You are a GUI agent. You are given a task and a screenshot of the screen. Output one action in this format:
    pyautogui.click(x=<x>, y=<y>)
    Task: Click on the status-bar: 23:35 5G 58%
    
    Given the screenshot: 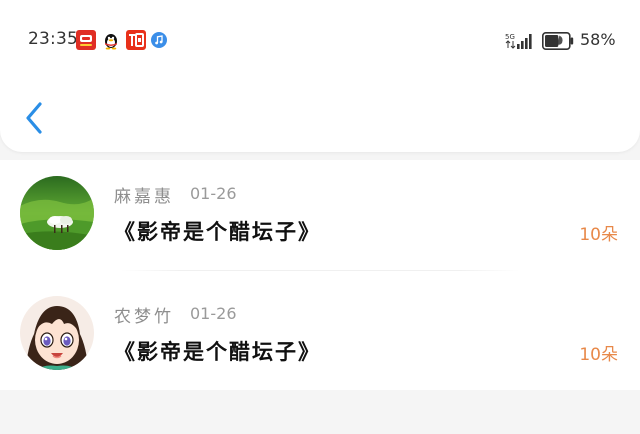 What is the action you would take?
    pyautogui.click(x=320, y=41)
    